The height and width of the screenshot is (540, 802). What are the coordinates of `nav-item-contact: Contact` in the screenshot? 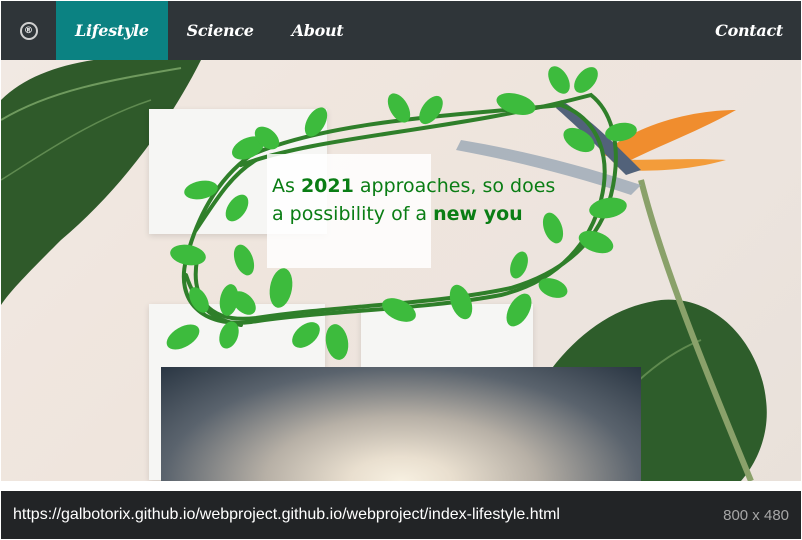 It's located at (748, 30).